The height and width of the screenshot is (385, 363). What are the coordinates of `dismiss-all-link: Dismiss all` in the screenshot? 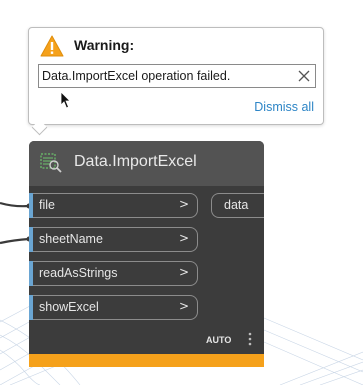 It's located at (284, 107).